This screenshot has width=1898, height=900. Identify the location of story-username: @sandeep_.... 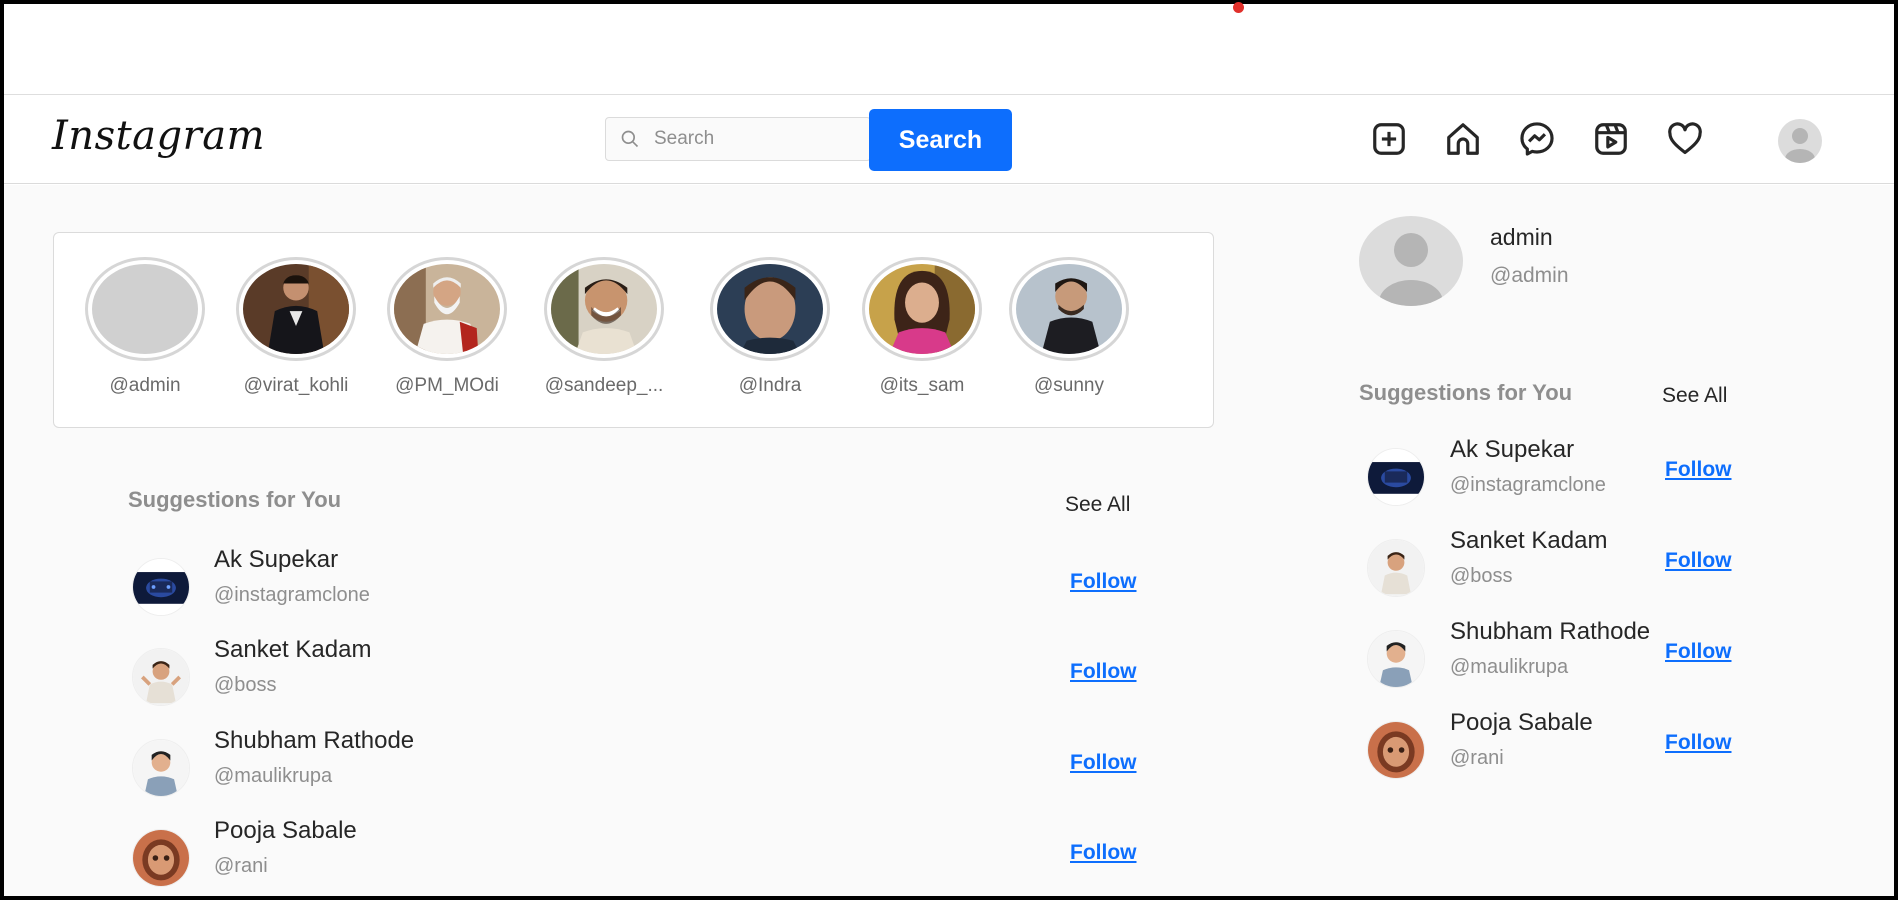
(604, 385).